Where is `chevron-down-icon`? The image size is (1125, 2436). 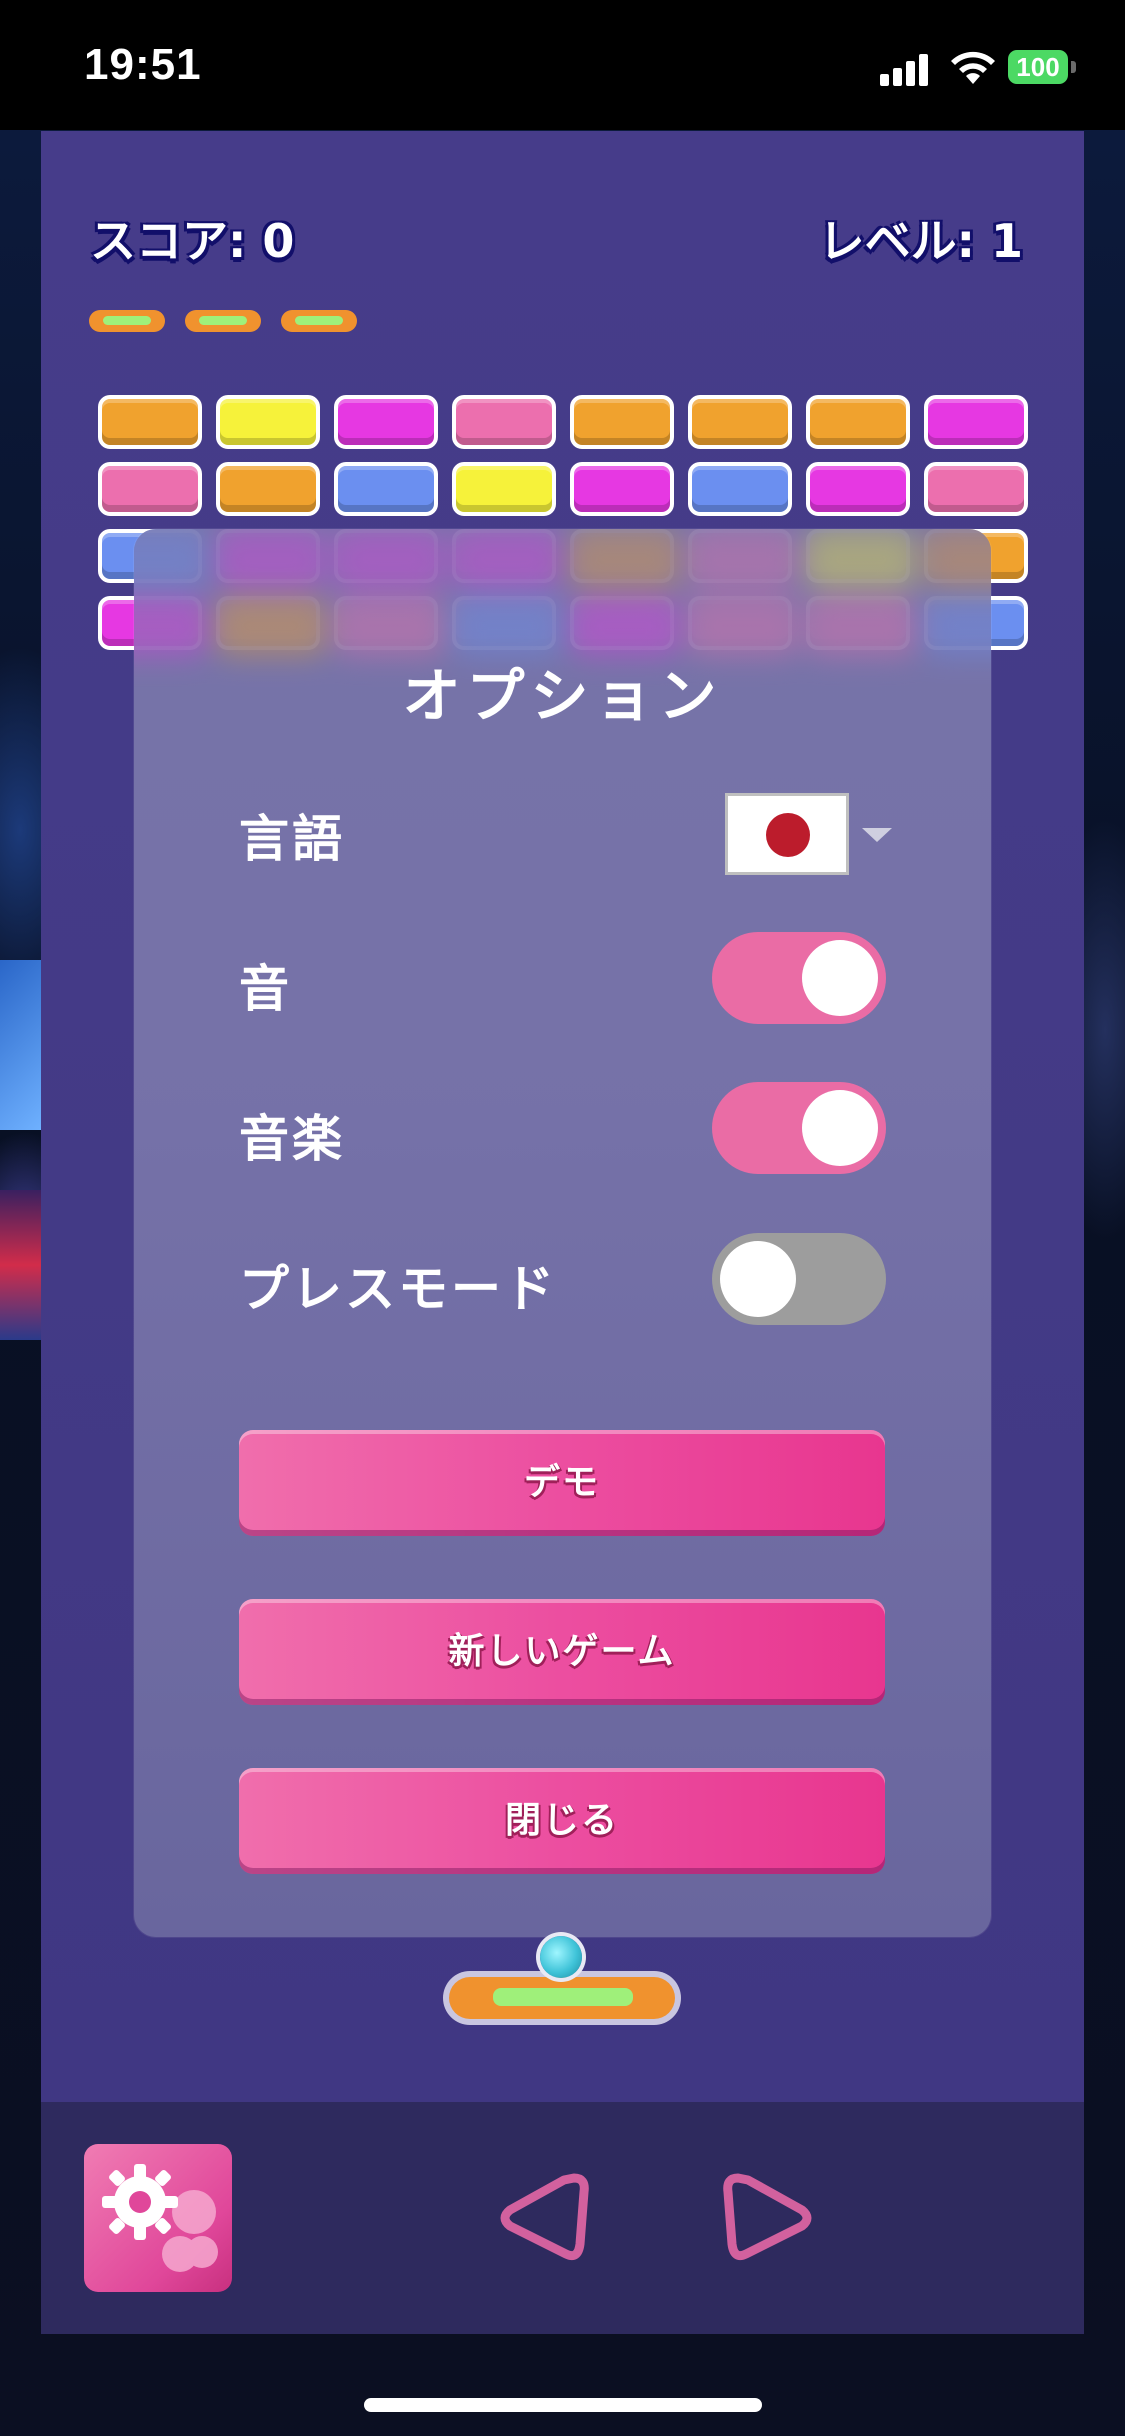
chevron-down-icon is located at coordinates (877, 835).